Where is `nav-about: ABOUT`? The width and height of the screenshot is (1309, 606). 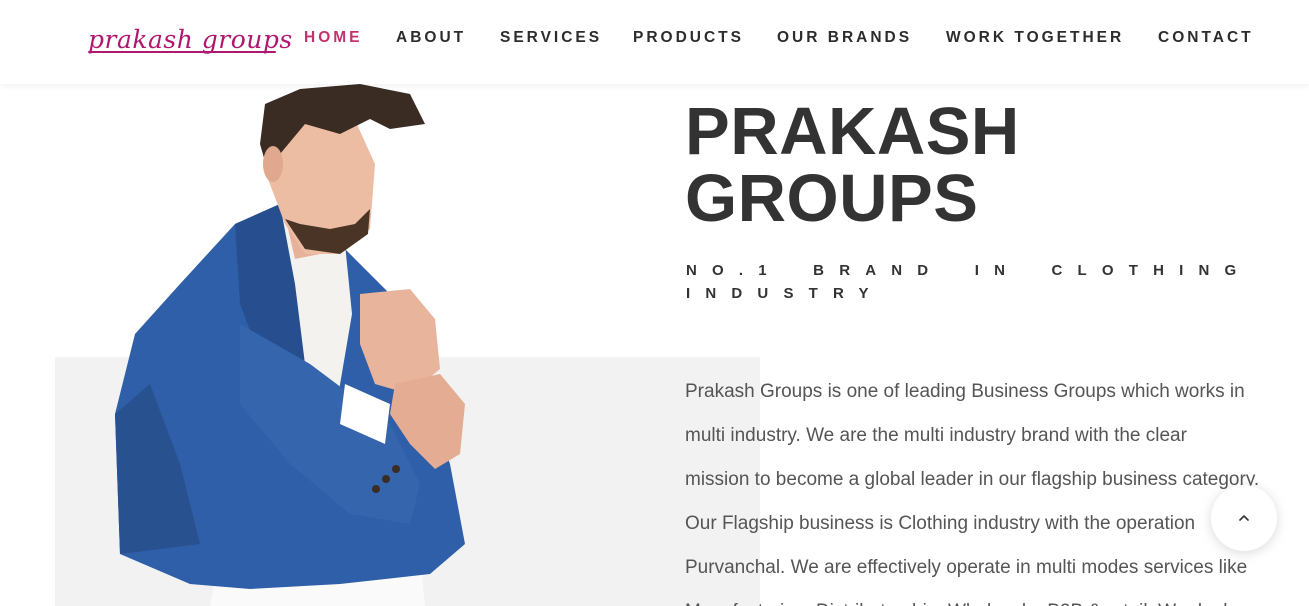 nav-about: ABOUT is located at coordinates (431, 38).